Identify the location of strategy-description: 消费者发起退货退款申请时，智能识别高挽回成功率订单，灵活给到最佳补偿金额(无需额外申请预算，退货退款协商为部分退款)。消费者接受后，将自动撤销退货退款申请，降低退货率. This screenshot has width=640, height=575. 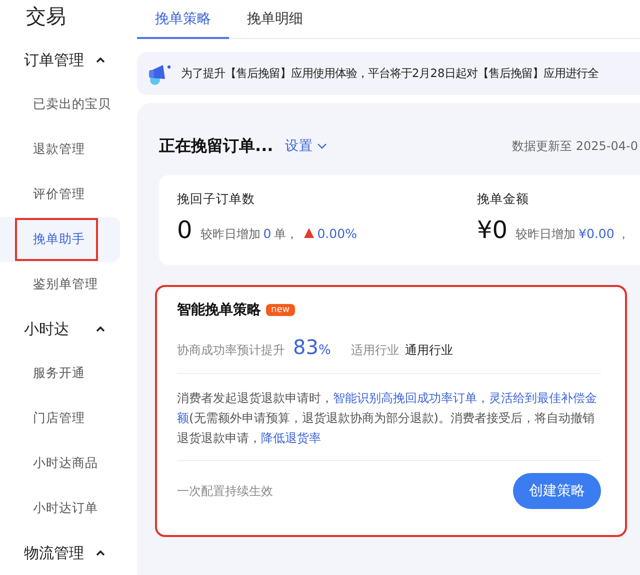
(389, 417).